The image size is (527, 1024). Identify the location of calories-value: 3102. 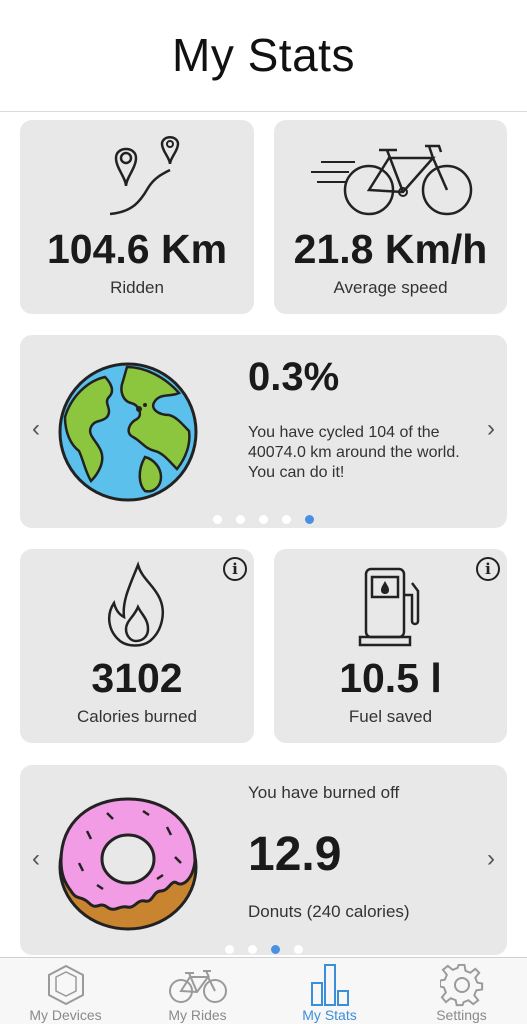
(137, 678).